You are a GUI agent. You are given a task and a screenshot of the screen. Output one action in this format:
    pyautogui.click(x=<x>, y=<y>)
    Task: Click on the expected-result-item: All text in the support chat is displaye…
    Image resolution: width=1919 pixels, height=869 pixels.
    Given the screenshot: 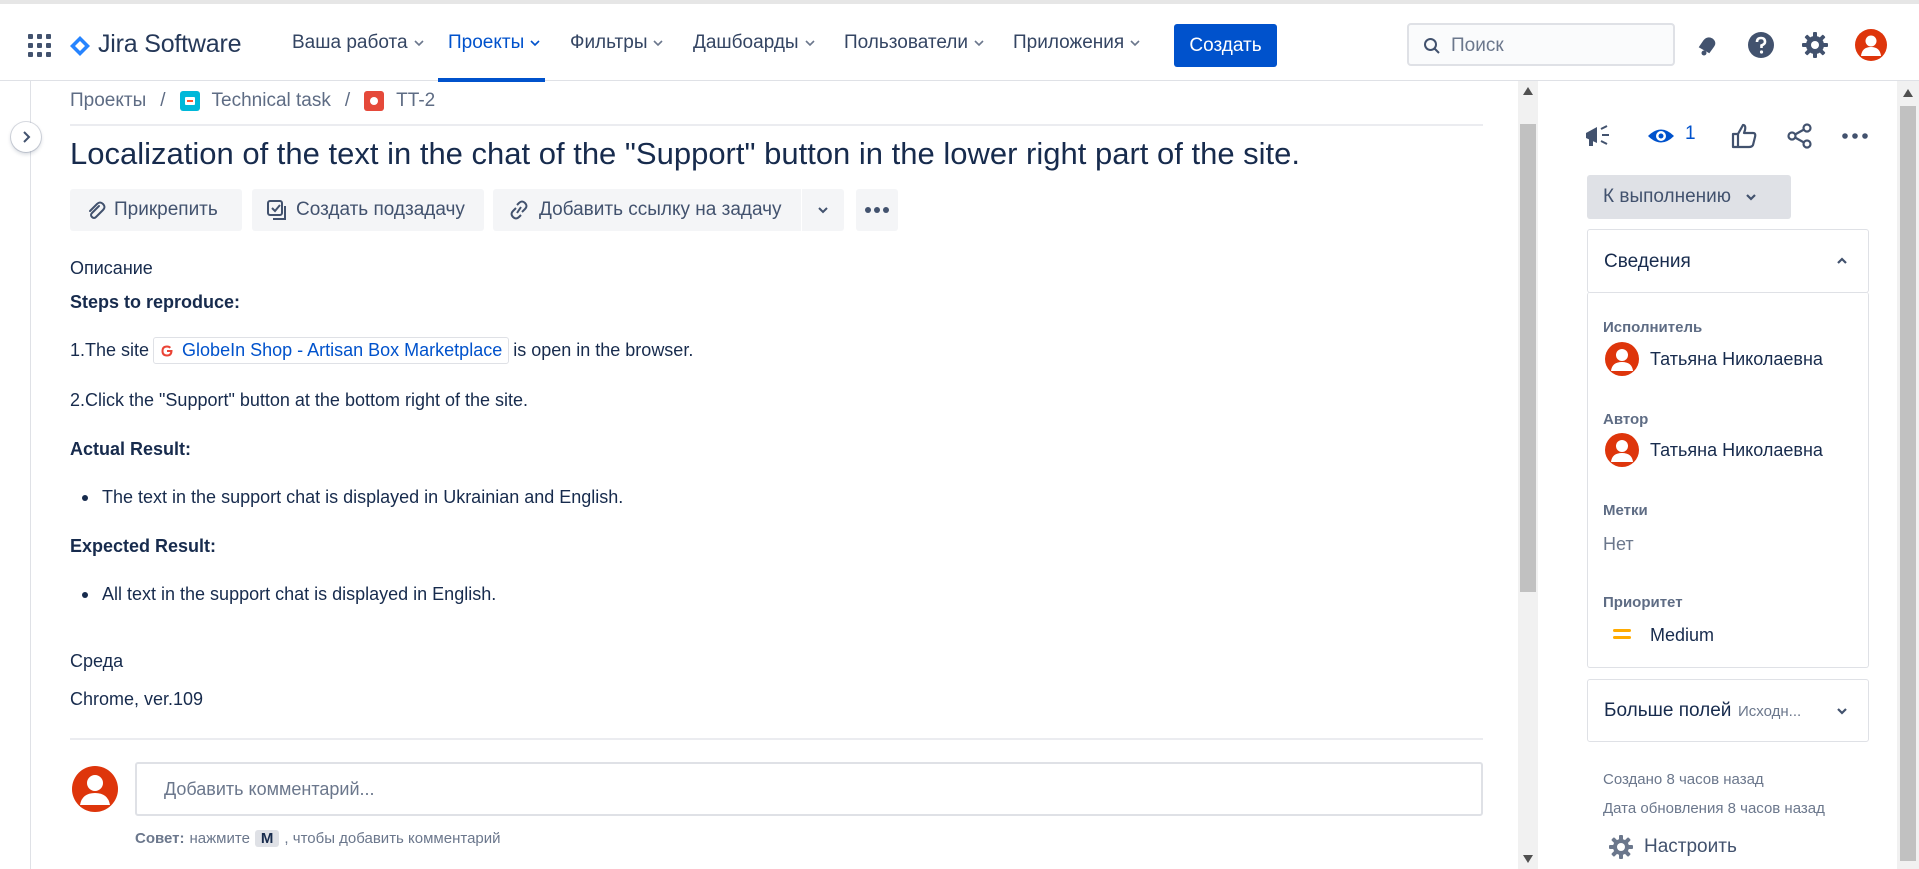 What is the action you would take?
    pyautogui.click(x=299, y=594)
    